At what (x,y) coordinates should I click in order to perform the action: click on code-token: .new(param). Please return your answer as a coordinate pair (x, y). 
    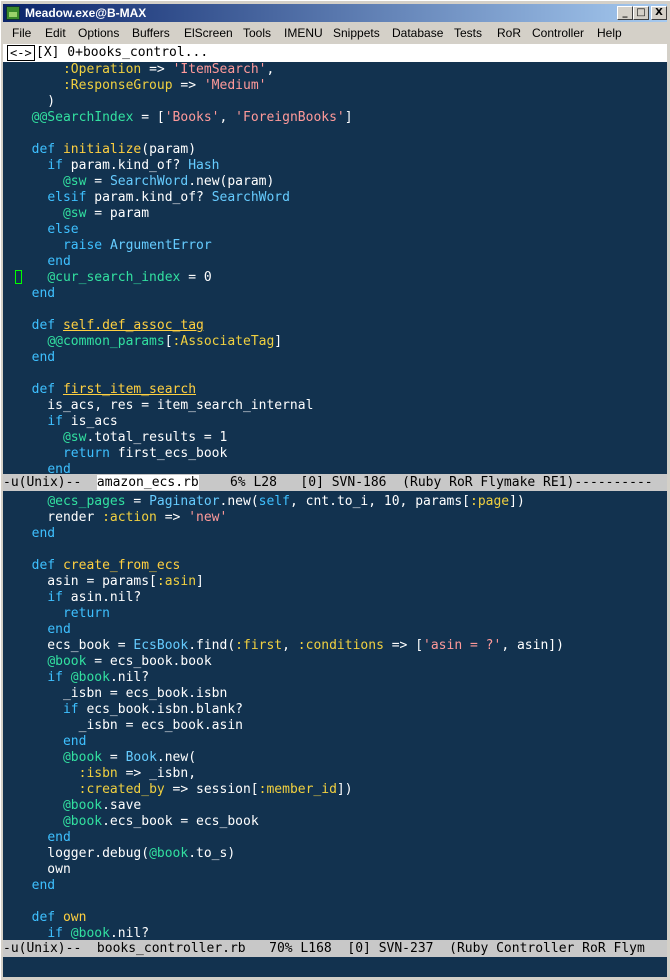
    Looking at the image, I should click on (231, 181).